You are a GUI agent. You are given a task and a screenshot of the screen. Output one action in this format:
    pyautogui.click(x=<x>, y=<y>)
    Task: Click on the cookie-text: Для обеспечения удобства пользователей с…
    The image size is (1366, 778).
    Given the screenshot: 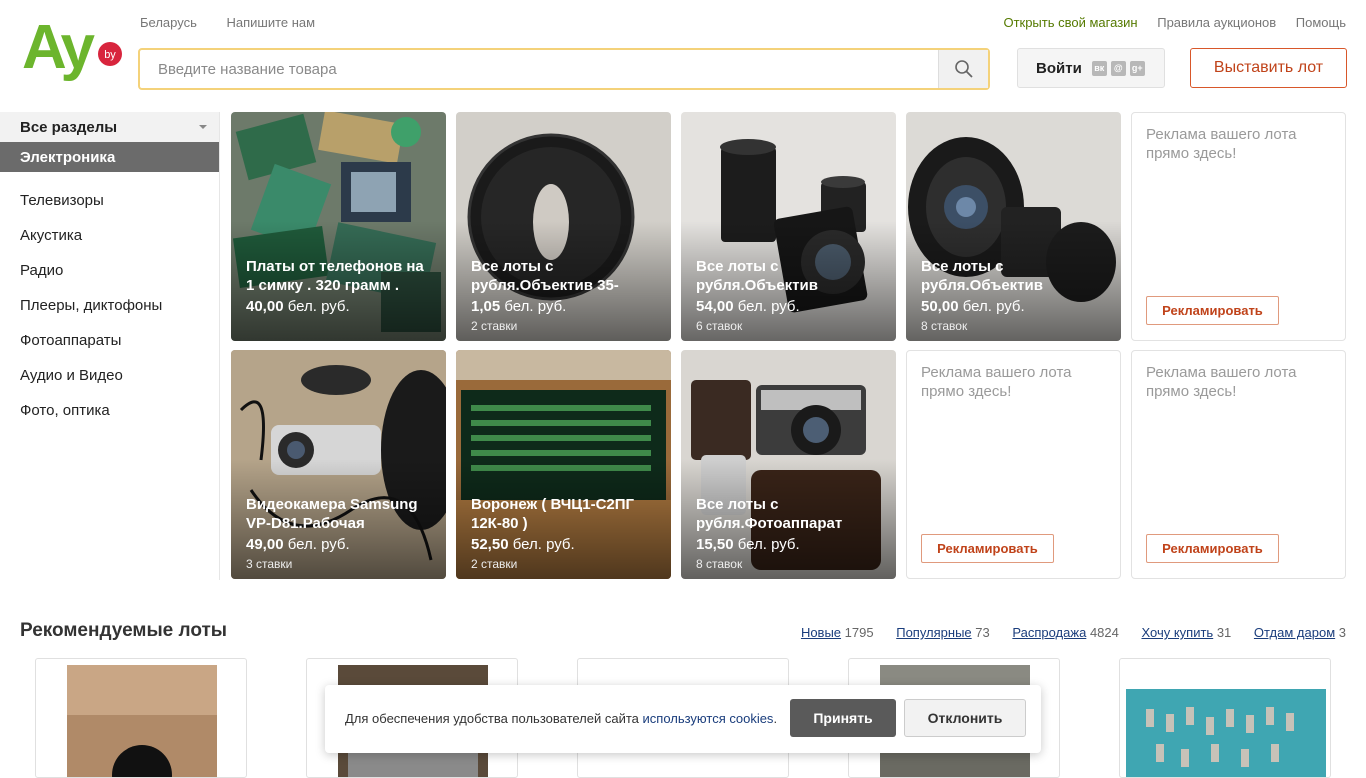 What is the action you would take?
    pyautogui.click(x=561, y=718)
    